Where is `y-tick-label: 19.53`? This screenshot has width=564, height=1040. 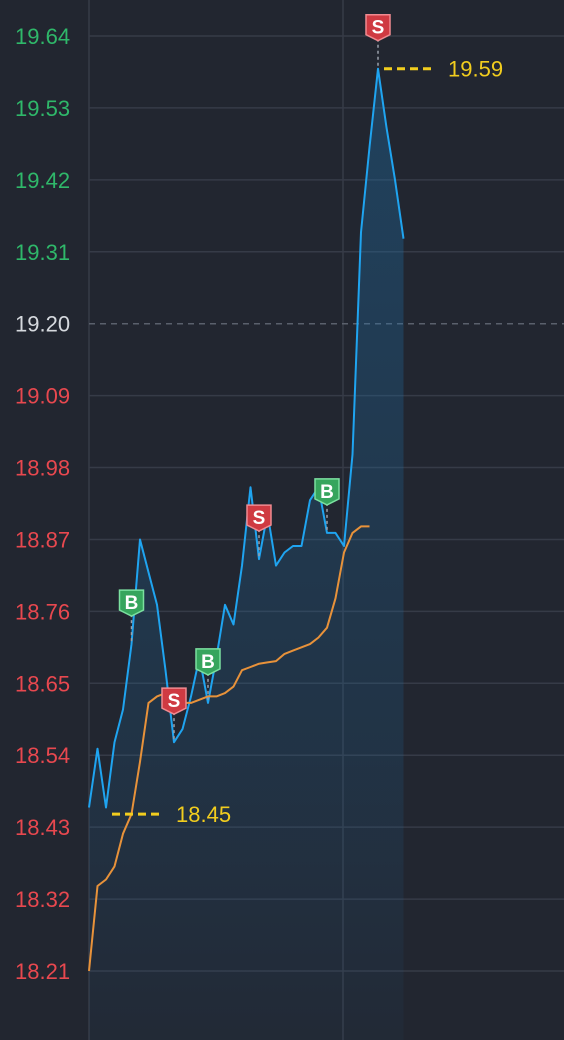
y-tick-label: 19.53 is located at coordinates (42, 108).